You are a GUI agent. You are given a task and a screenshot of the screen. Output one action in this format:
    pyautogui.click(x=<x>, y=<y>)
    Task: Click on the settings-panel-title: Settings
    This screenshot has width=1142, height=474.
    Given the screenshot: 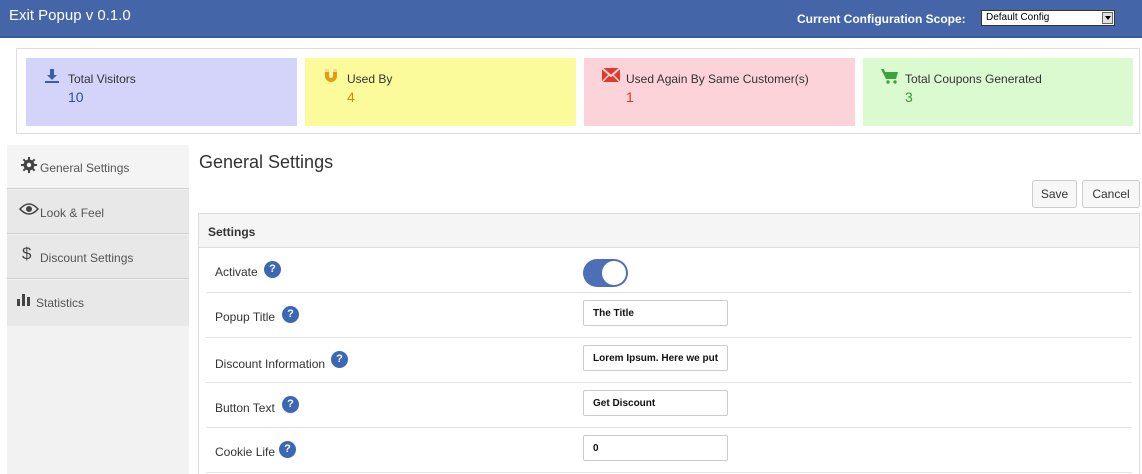 What is the action you would take?
    pyautogui.click(x=232, y=232)
    